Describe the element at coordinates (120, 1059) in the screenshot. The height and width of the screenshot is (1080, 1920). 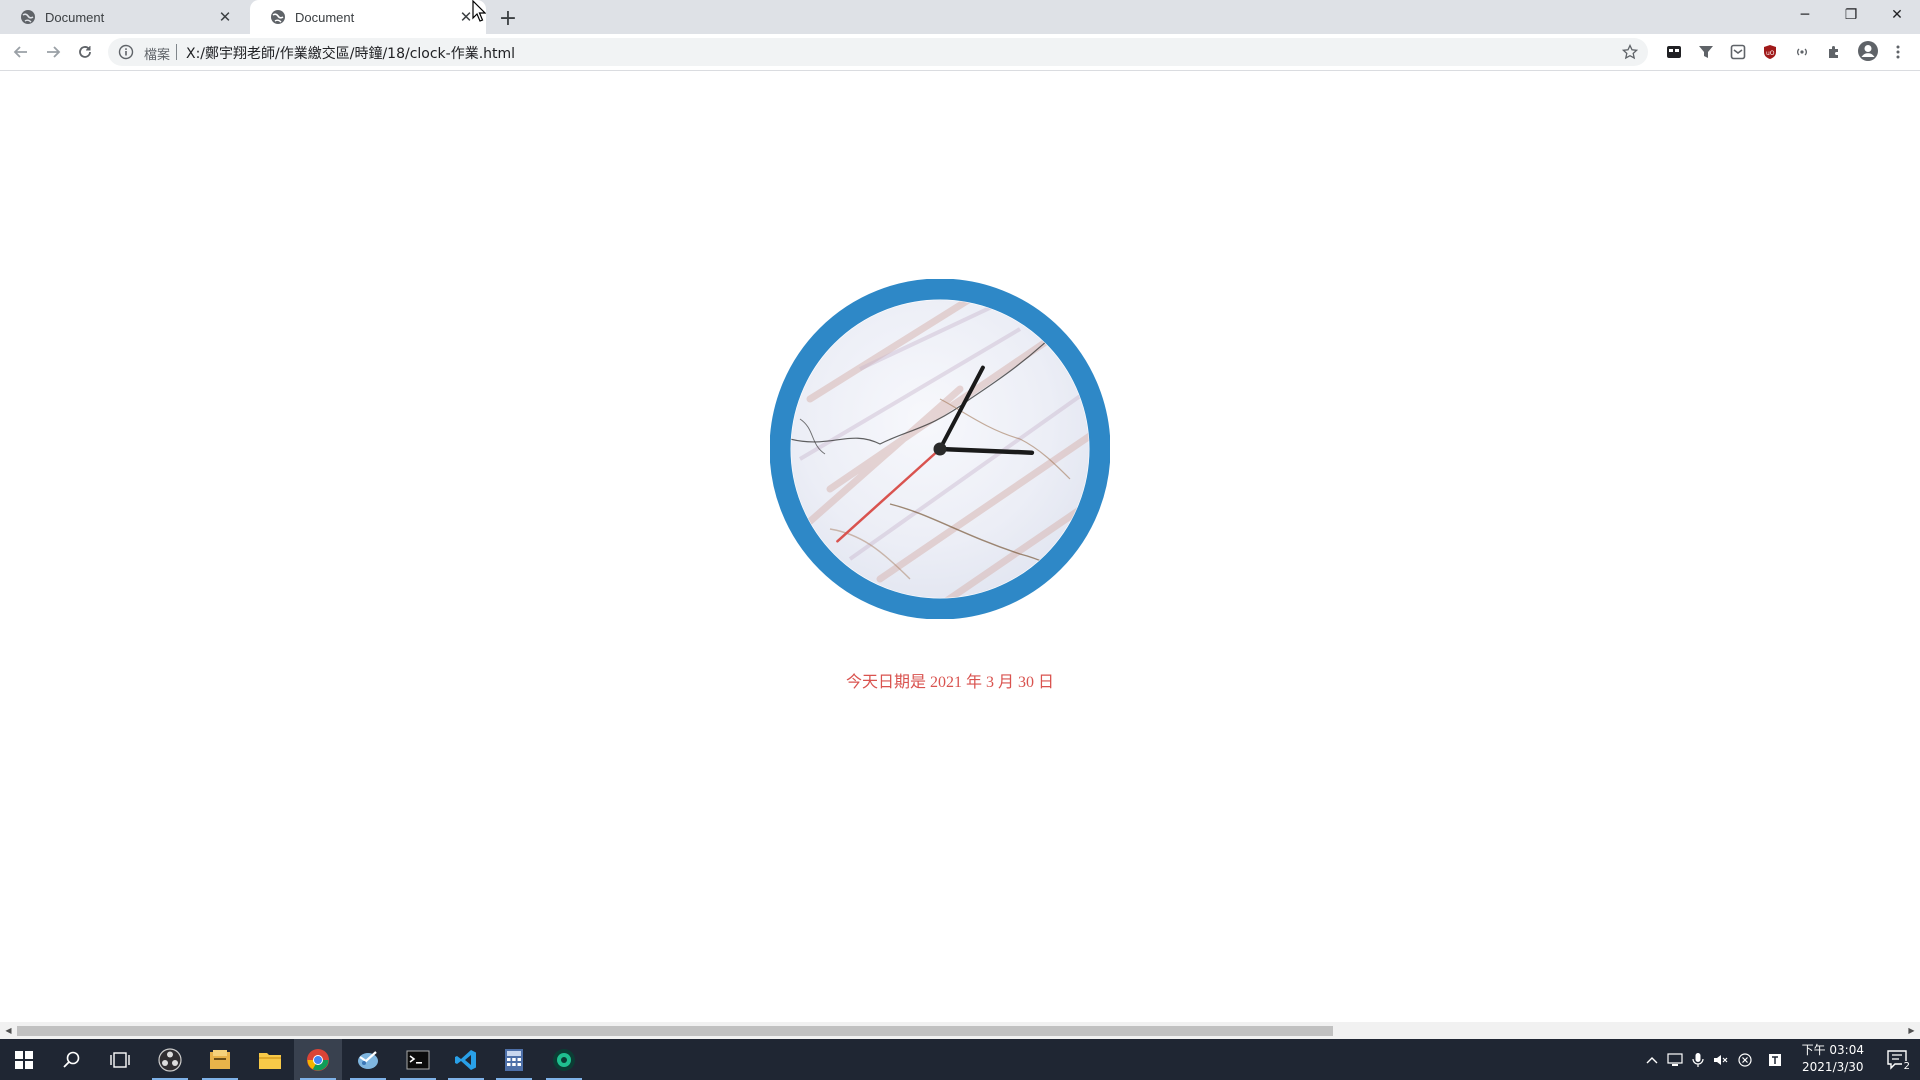
I see `task-view-icon` at that location.